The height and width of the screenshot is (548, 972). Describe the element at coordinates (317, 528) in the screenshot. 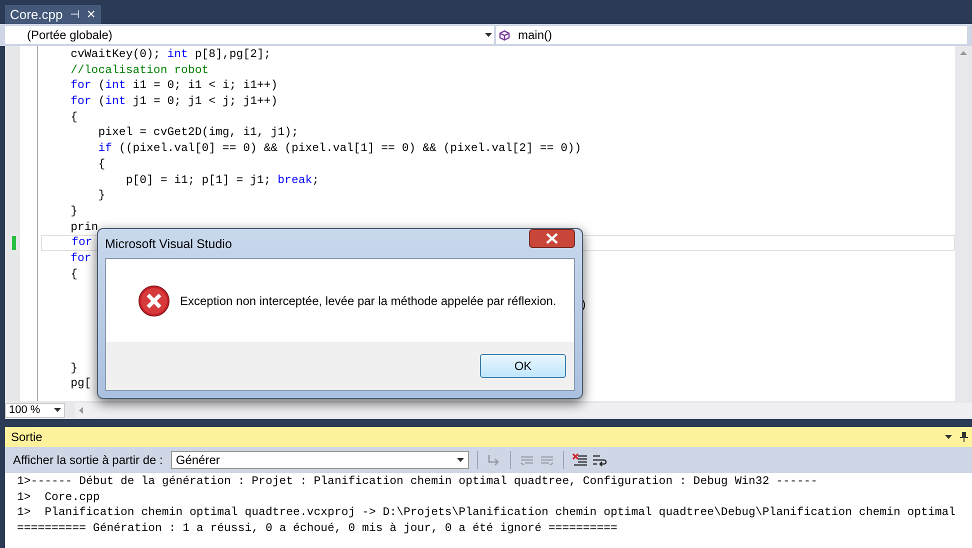

I see `output-line: ========== Génération : 1 a réussi, 0 a échoué, 0 mis à jour, 0 a été ignoré ==========` at that location.